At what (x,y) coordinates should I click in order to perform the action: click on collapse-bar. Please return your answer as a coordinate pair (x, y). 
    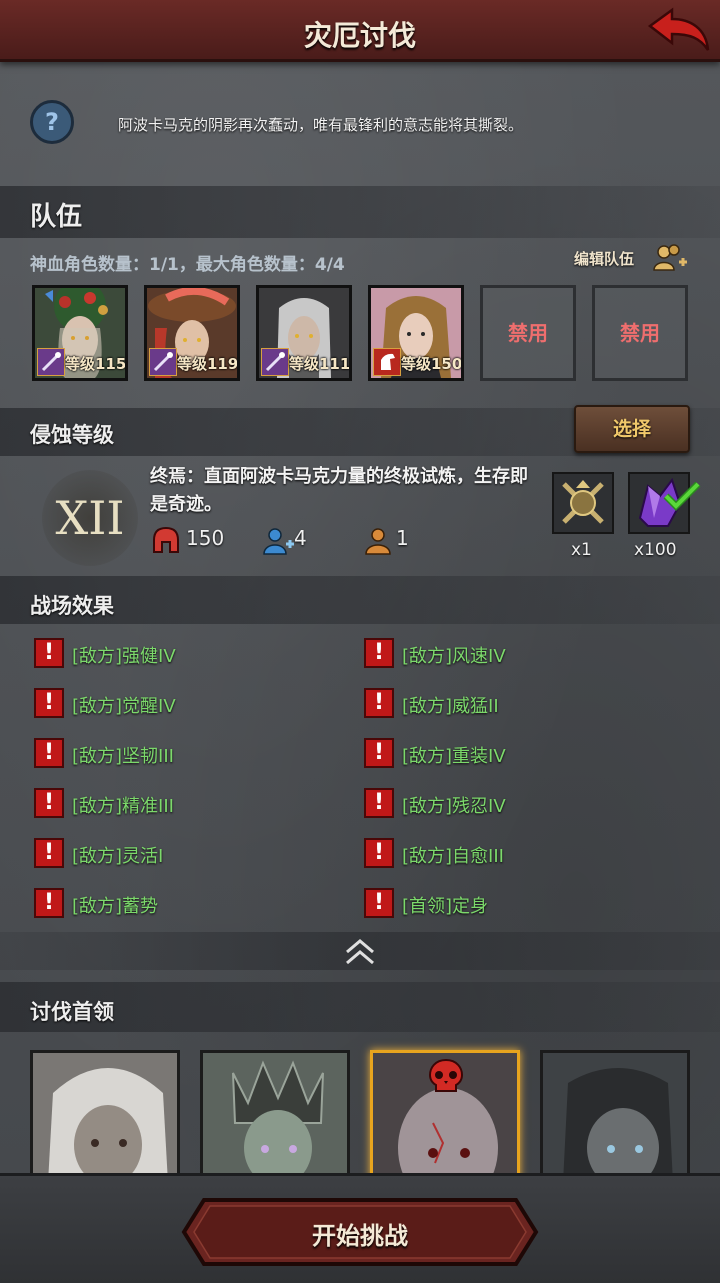
    Looking at the image, I should click on (360, 951).